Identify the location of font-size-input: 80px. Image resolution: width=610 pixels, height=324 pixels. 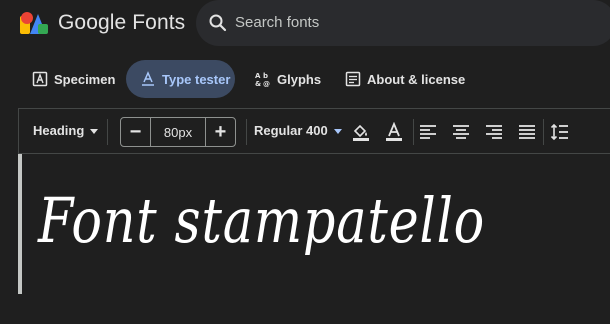
(178, 132).